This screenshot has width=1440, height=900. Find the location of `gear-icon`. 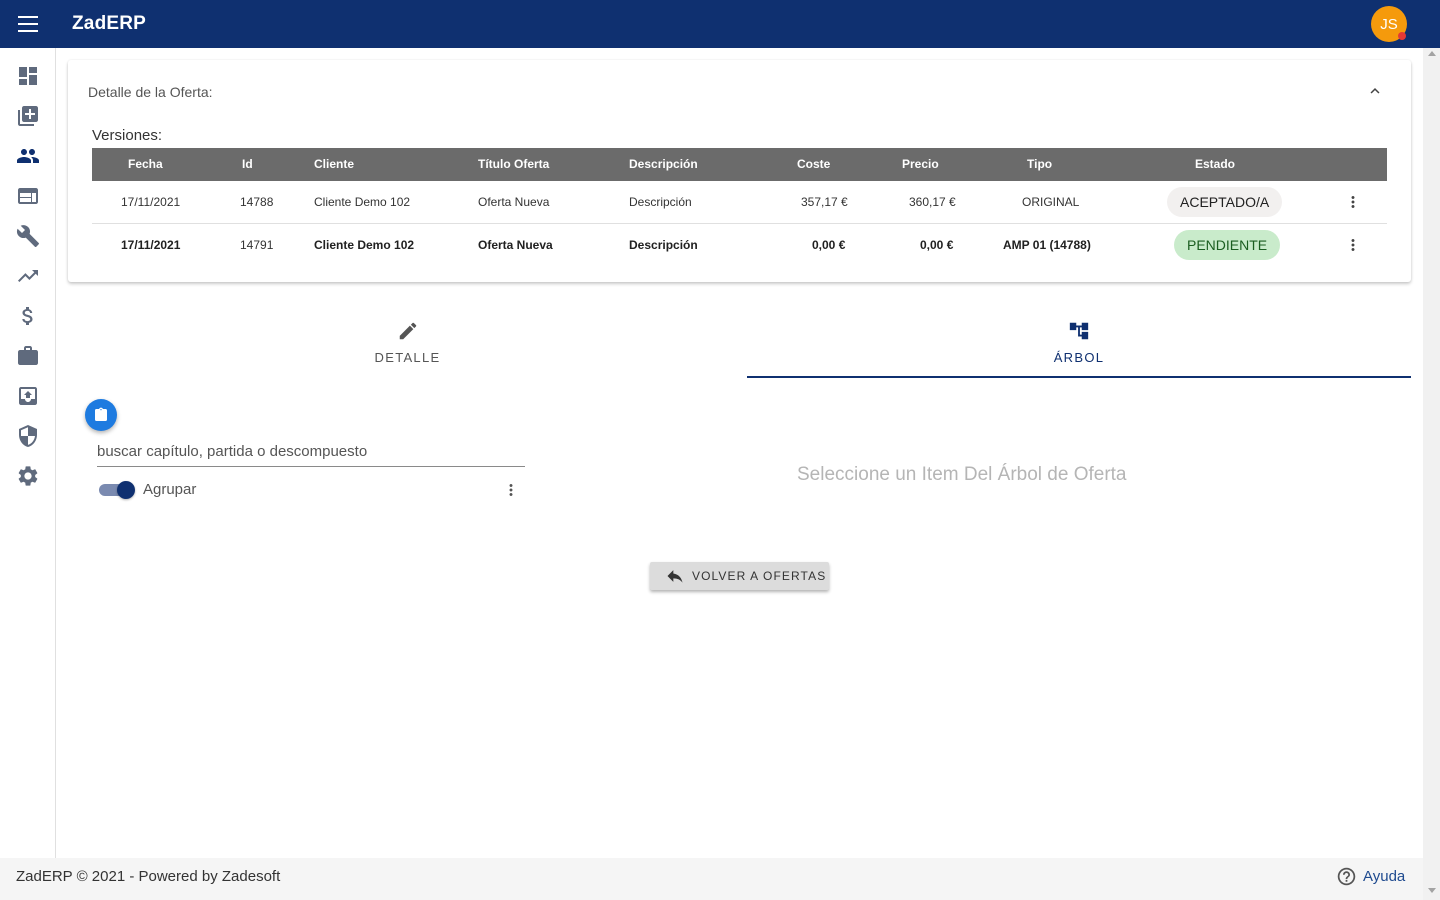

gear-icon is located at coordinates (28, 476).